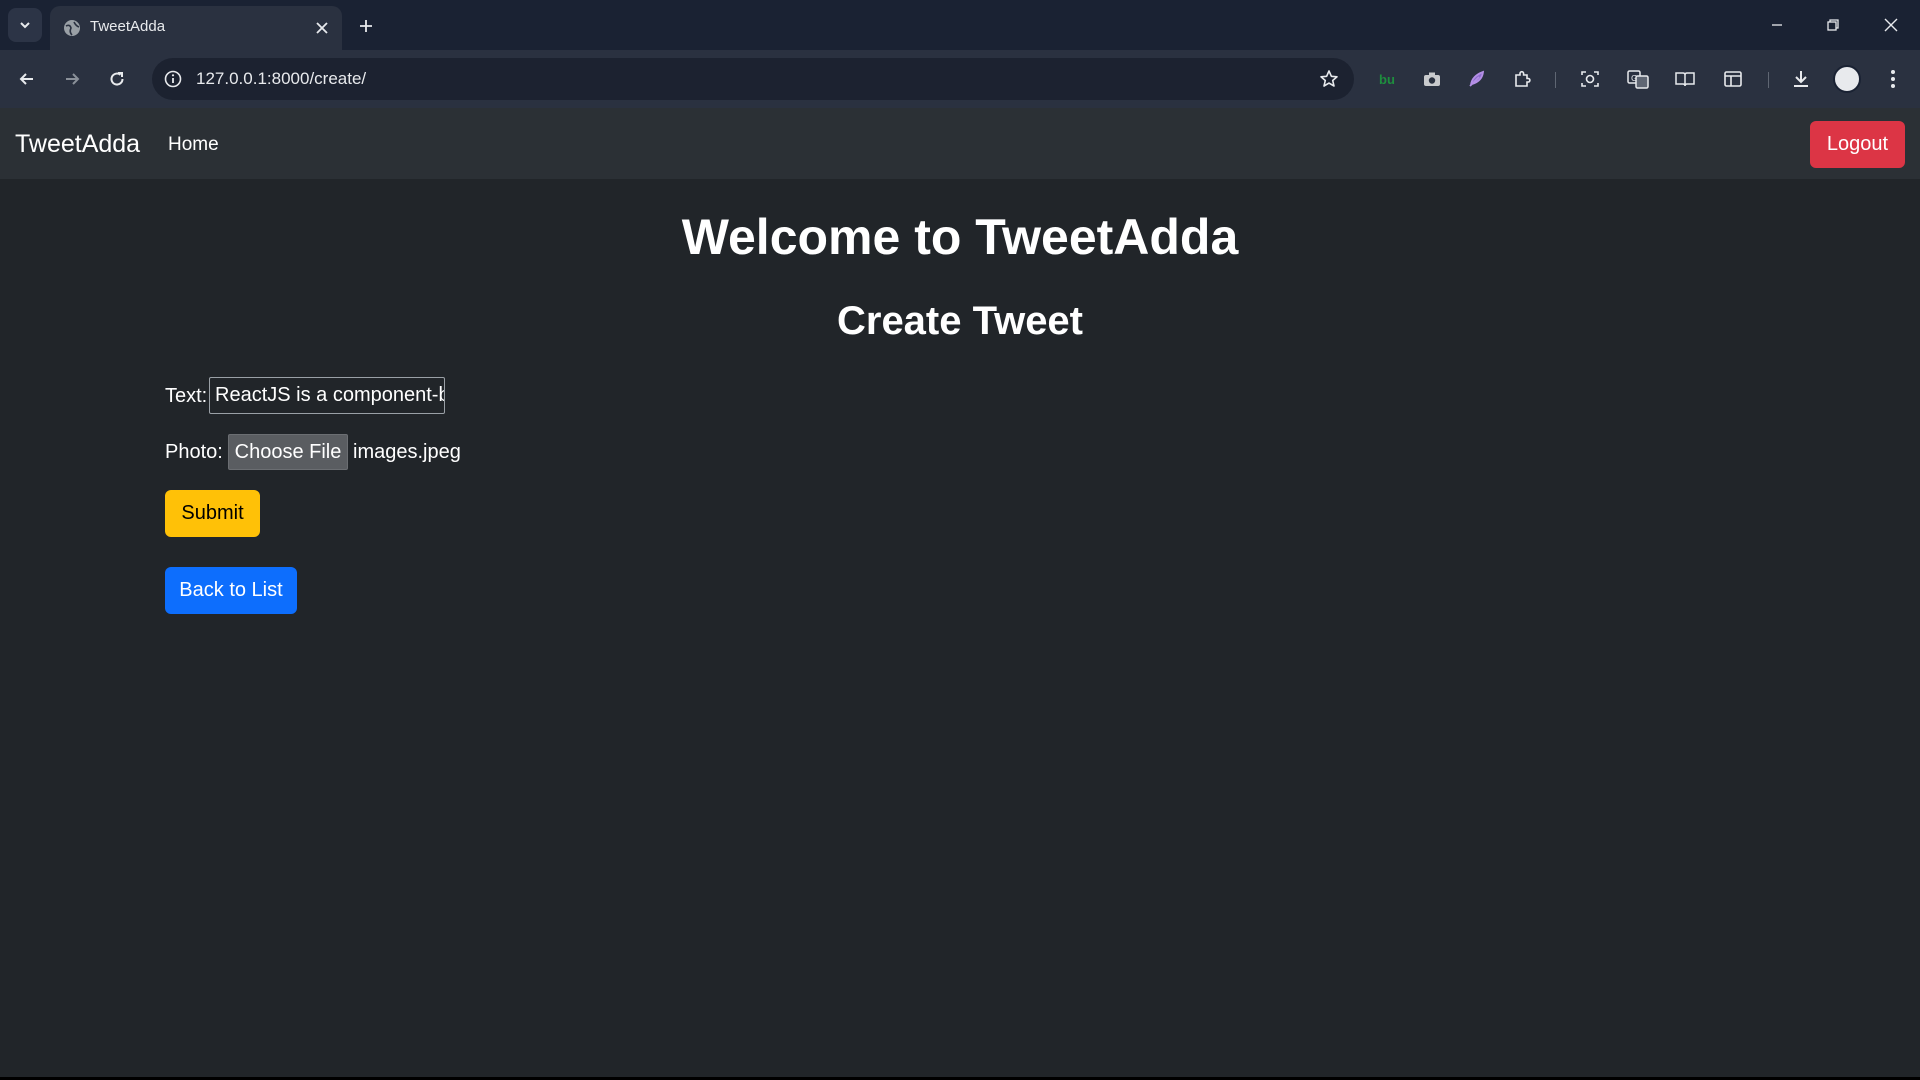  I want to click on submit-button: Submit, so click(212, 513).